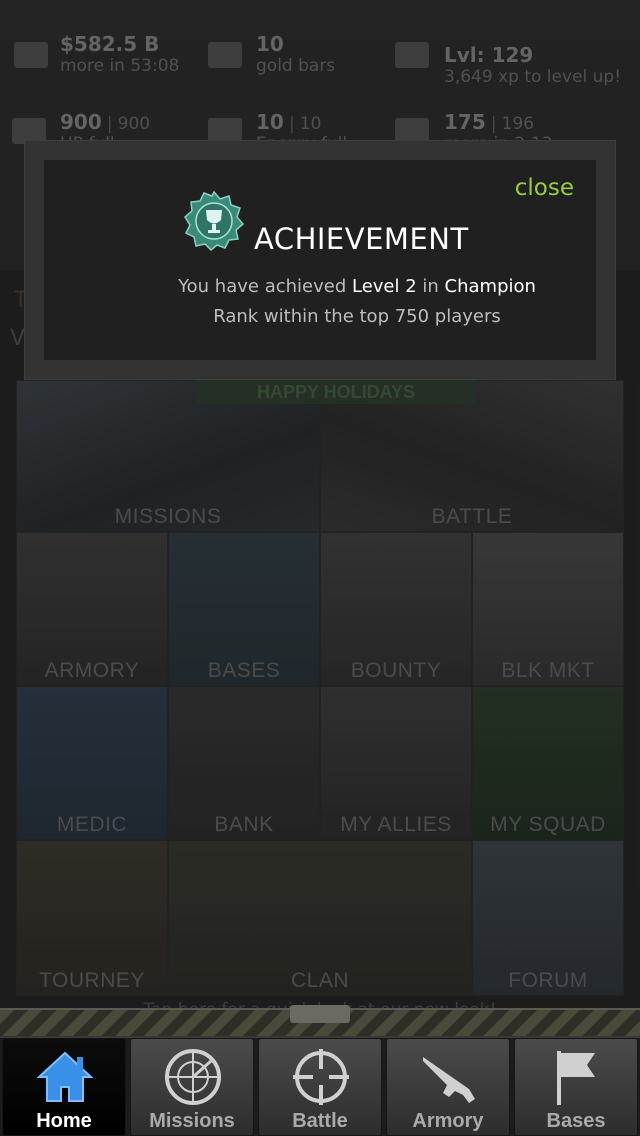 The height and width of the screenshot is (1136, 640). I want to click on rifle-icon, so click(449, 1080).